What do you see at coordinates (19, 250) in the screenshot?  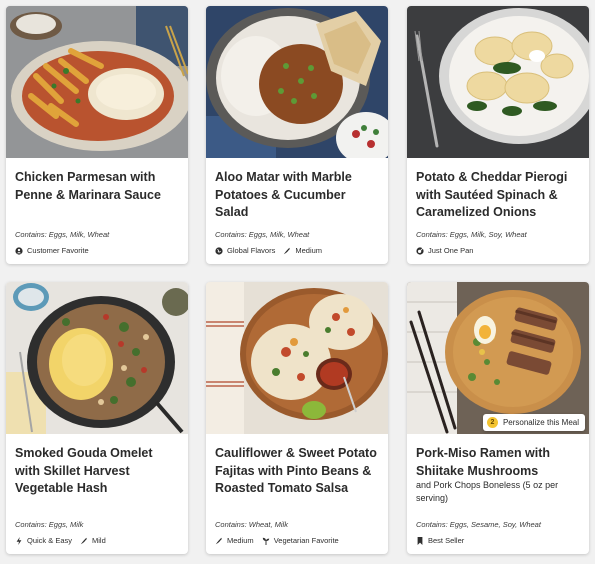 I see `person-icon` at bounding box center [19, 250].